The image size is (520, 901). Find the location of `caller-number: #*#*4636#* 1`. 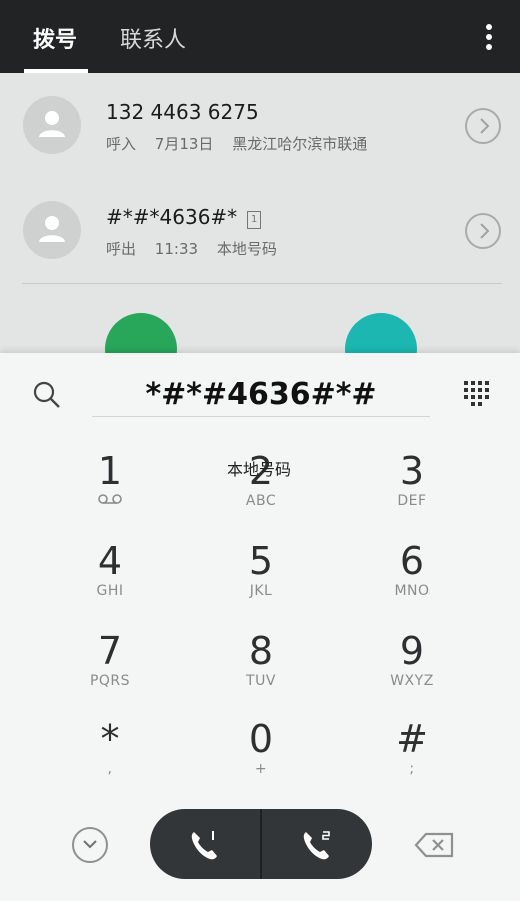

caller-number: #*#*4636#* 1 is located at coordinates (184, 217).